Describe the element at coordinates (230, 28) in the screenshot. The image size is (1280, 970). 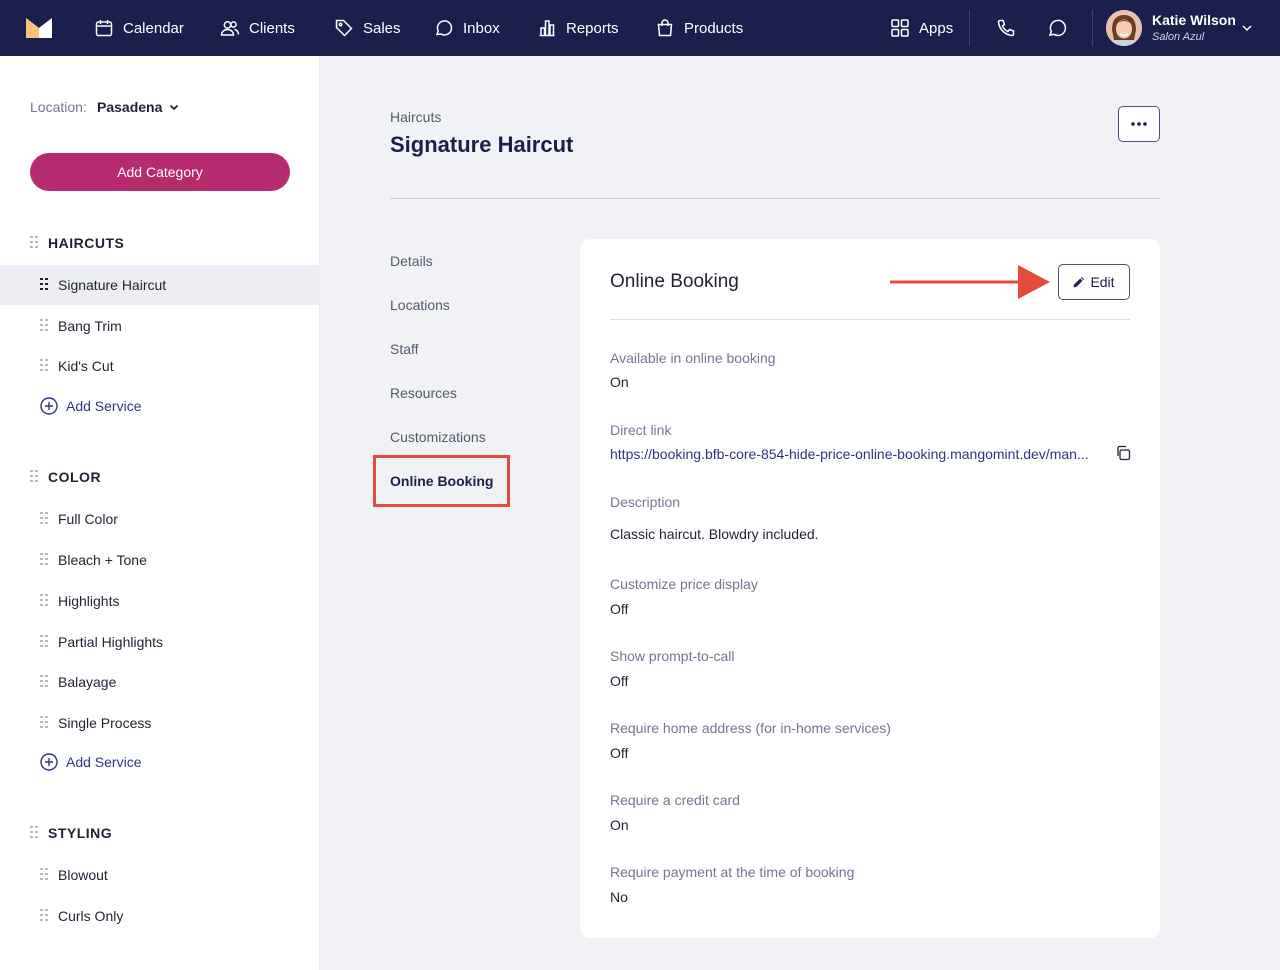
I see `users-icon` at that location.